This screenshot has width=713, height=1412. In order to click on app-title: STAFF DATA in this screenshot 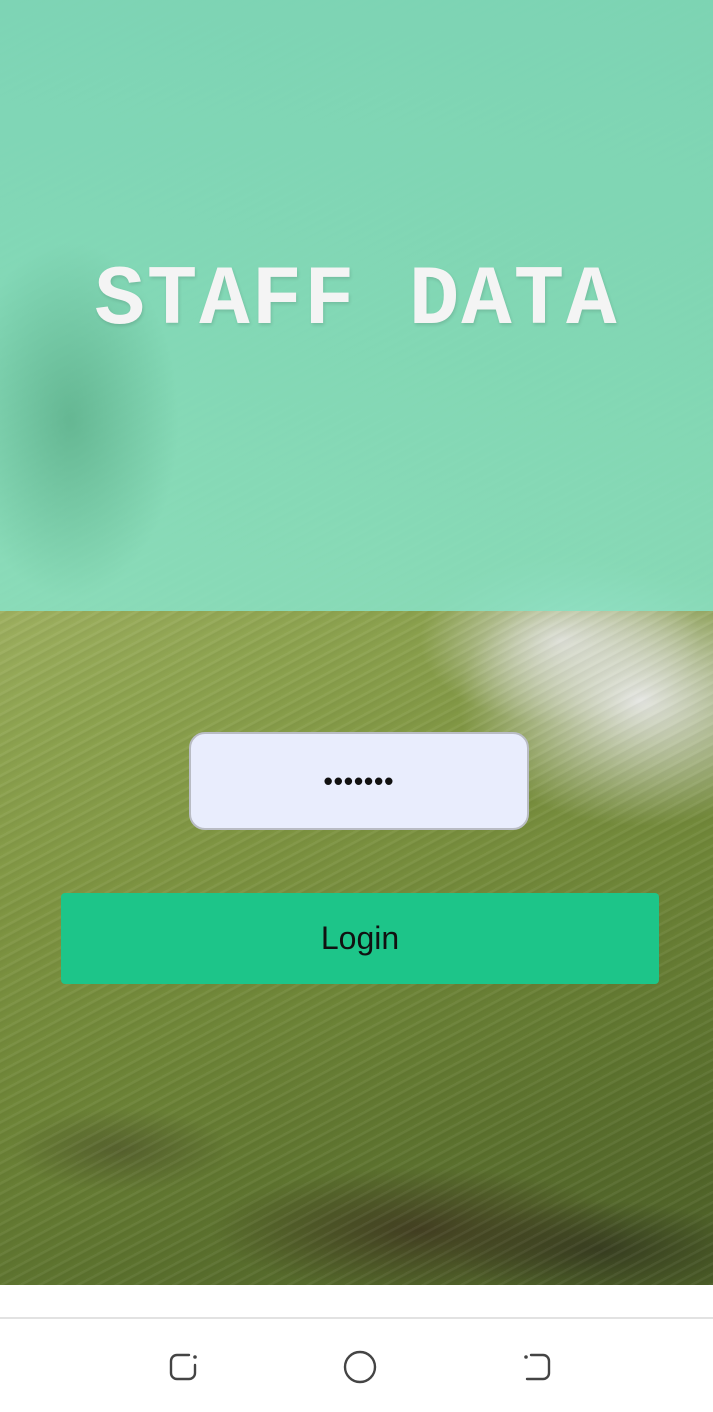, I will do `click(356, 301)`.